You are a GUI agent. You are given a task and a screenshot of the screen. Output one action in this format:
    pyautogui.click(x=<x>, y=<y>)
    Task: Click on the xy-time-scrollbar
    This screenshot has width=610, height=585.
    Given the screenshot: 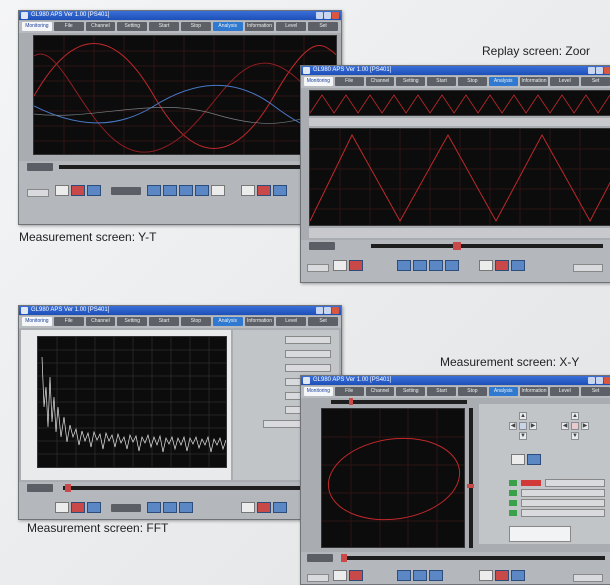 What is the action you would take?
    pyautogui.click(x=473, y=558)
    